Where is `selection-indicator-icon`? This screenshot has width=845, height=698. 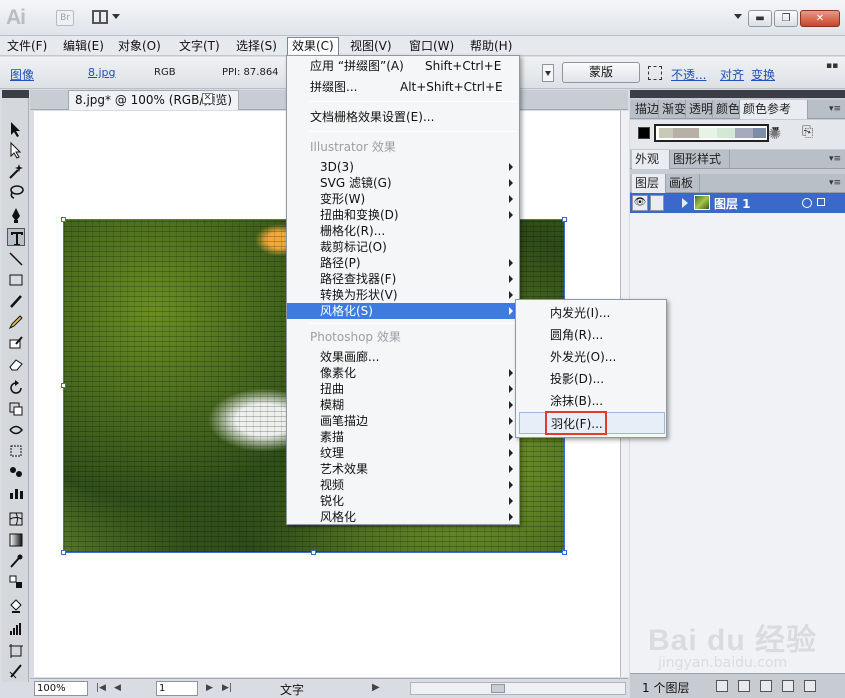 selection-indicator-icon is located at coordinates (821, 202).